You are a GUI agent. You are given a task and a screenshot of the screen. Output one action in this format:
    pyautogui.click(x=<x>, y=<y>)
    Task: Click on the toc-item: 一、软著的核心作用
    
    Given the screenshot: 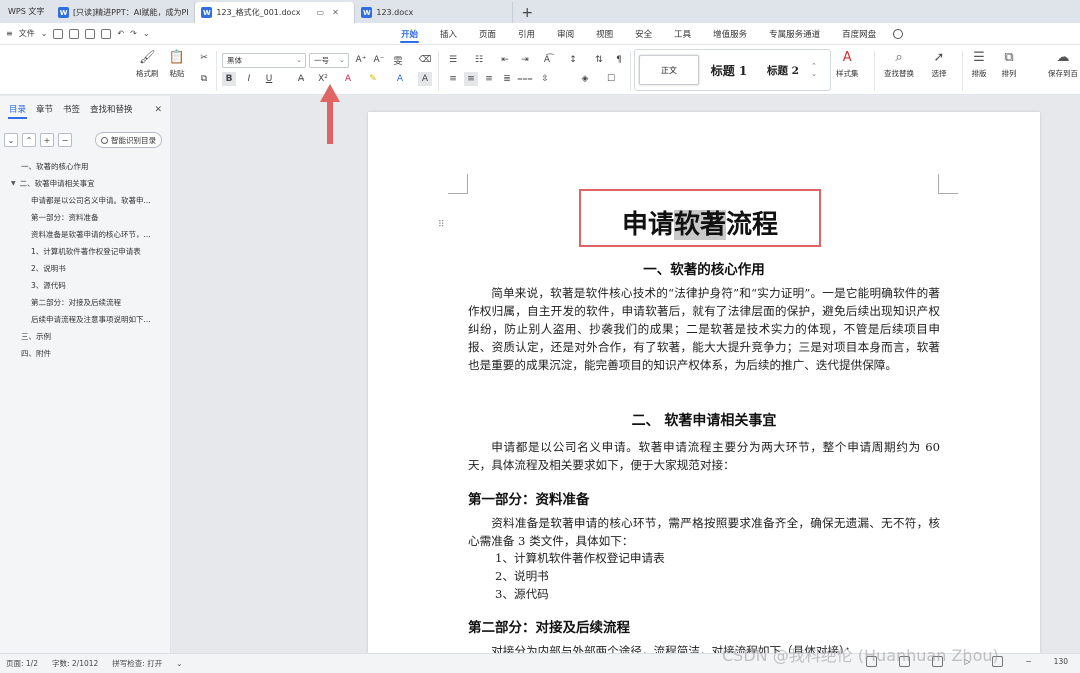 What is the action you would take?
    pyautogui.click(x=85, y=166)
    